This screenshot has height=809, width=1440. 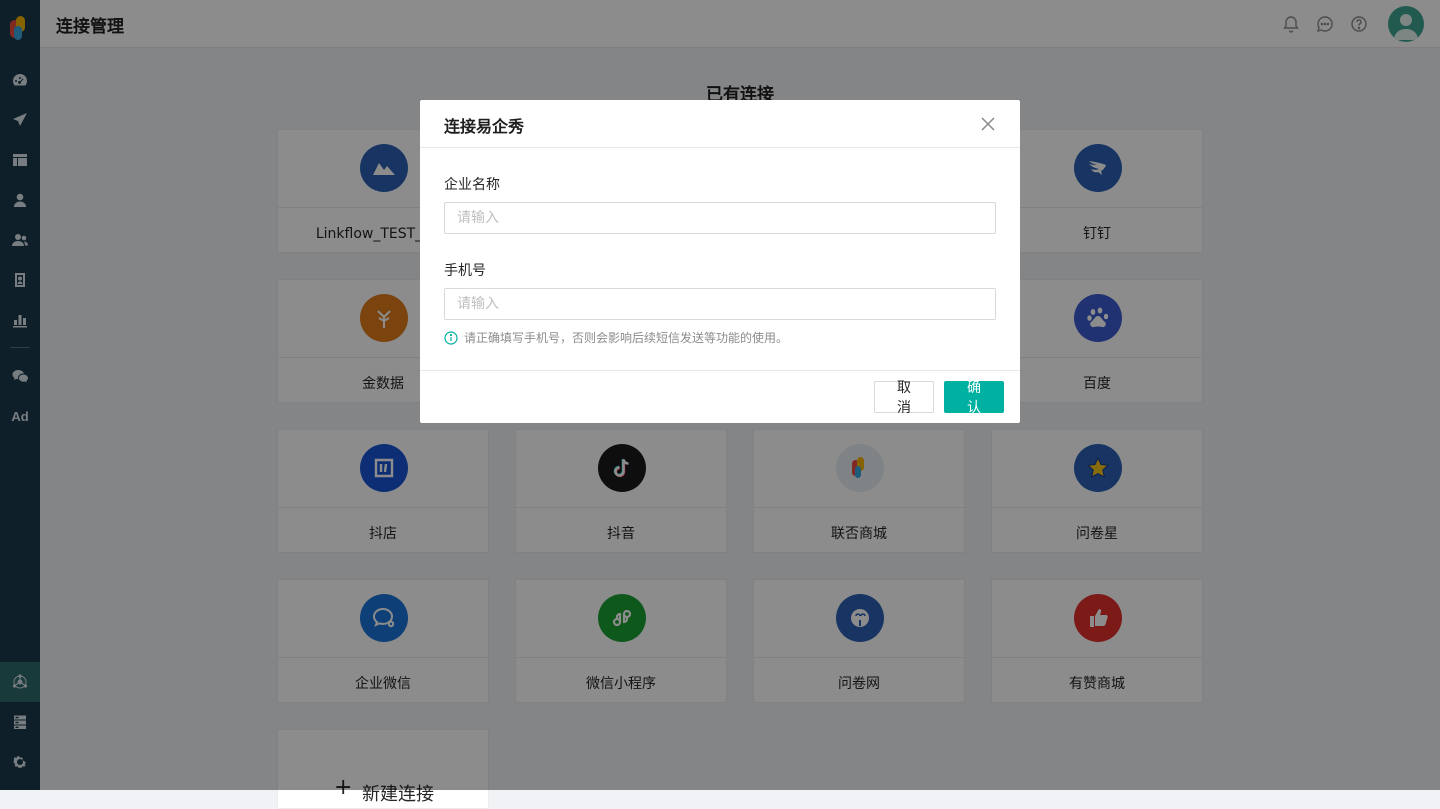 I want to click on phone-hint-text: 请正确填写手机号，否则会影响后续短信发送等功能的使用。, so click(x=626, y=338).